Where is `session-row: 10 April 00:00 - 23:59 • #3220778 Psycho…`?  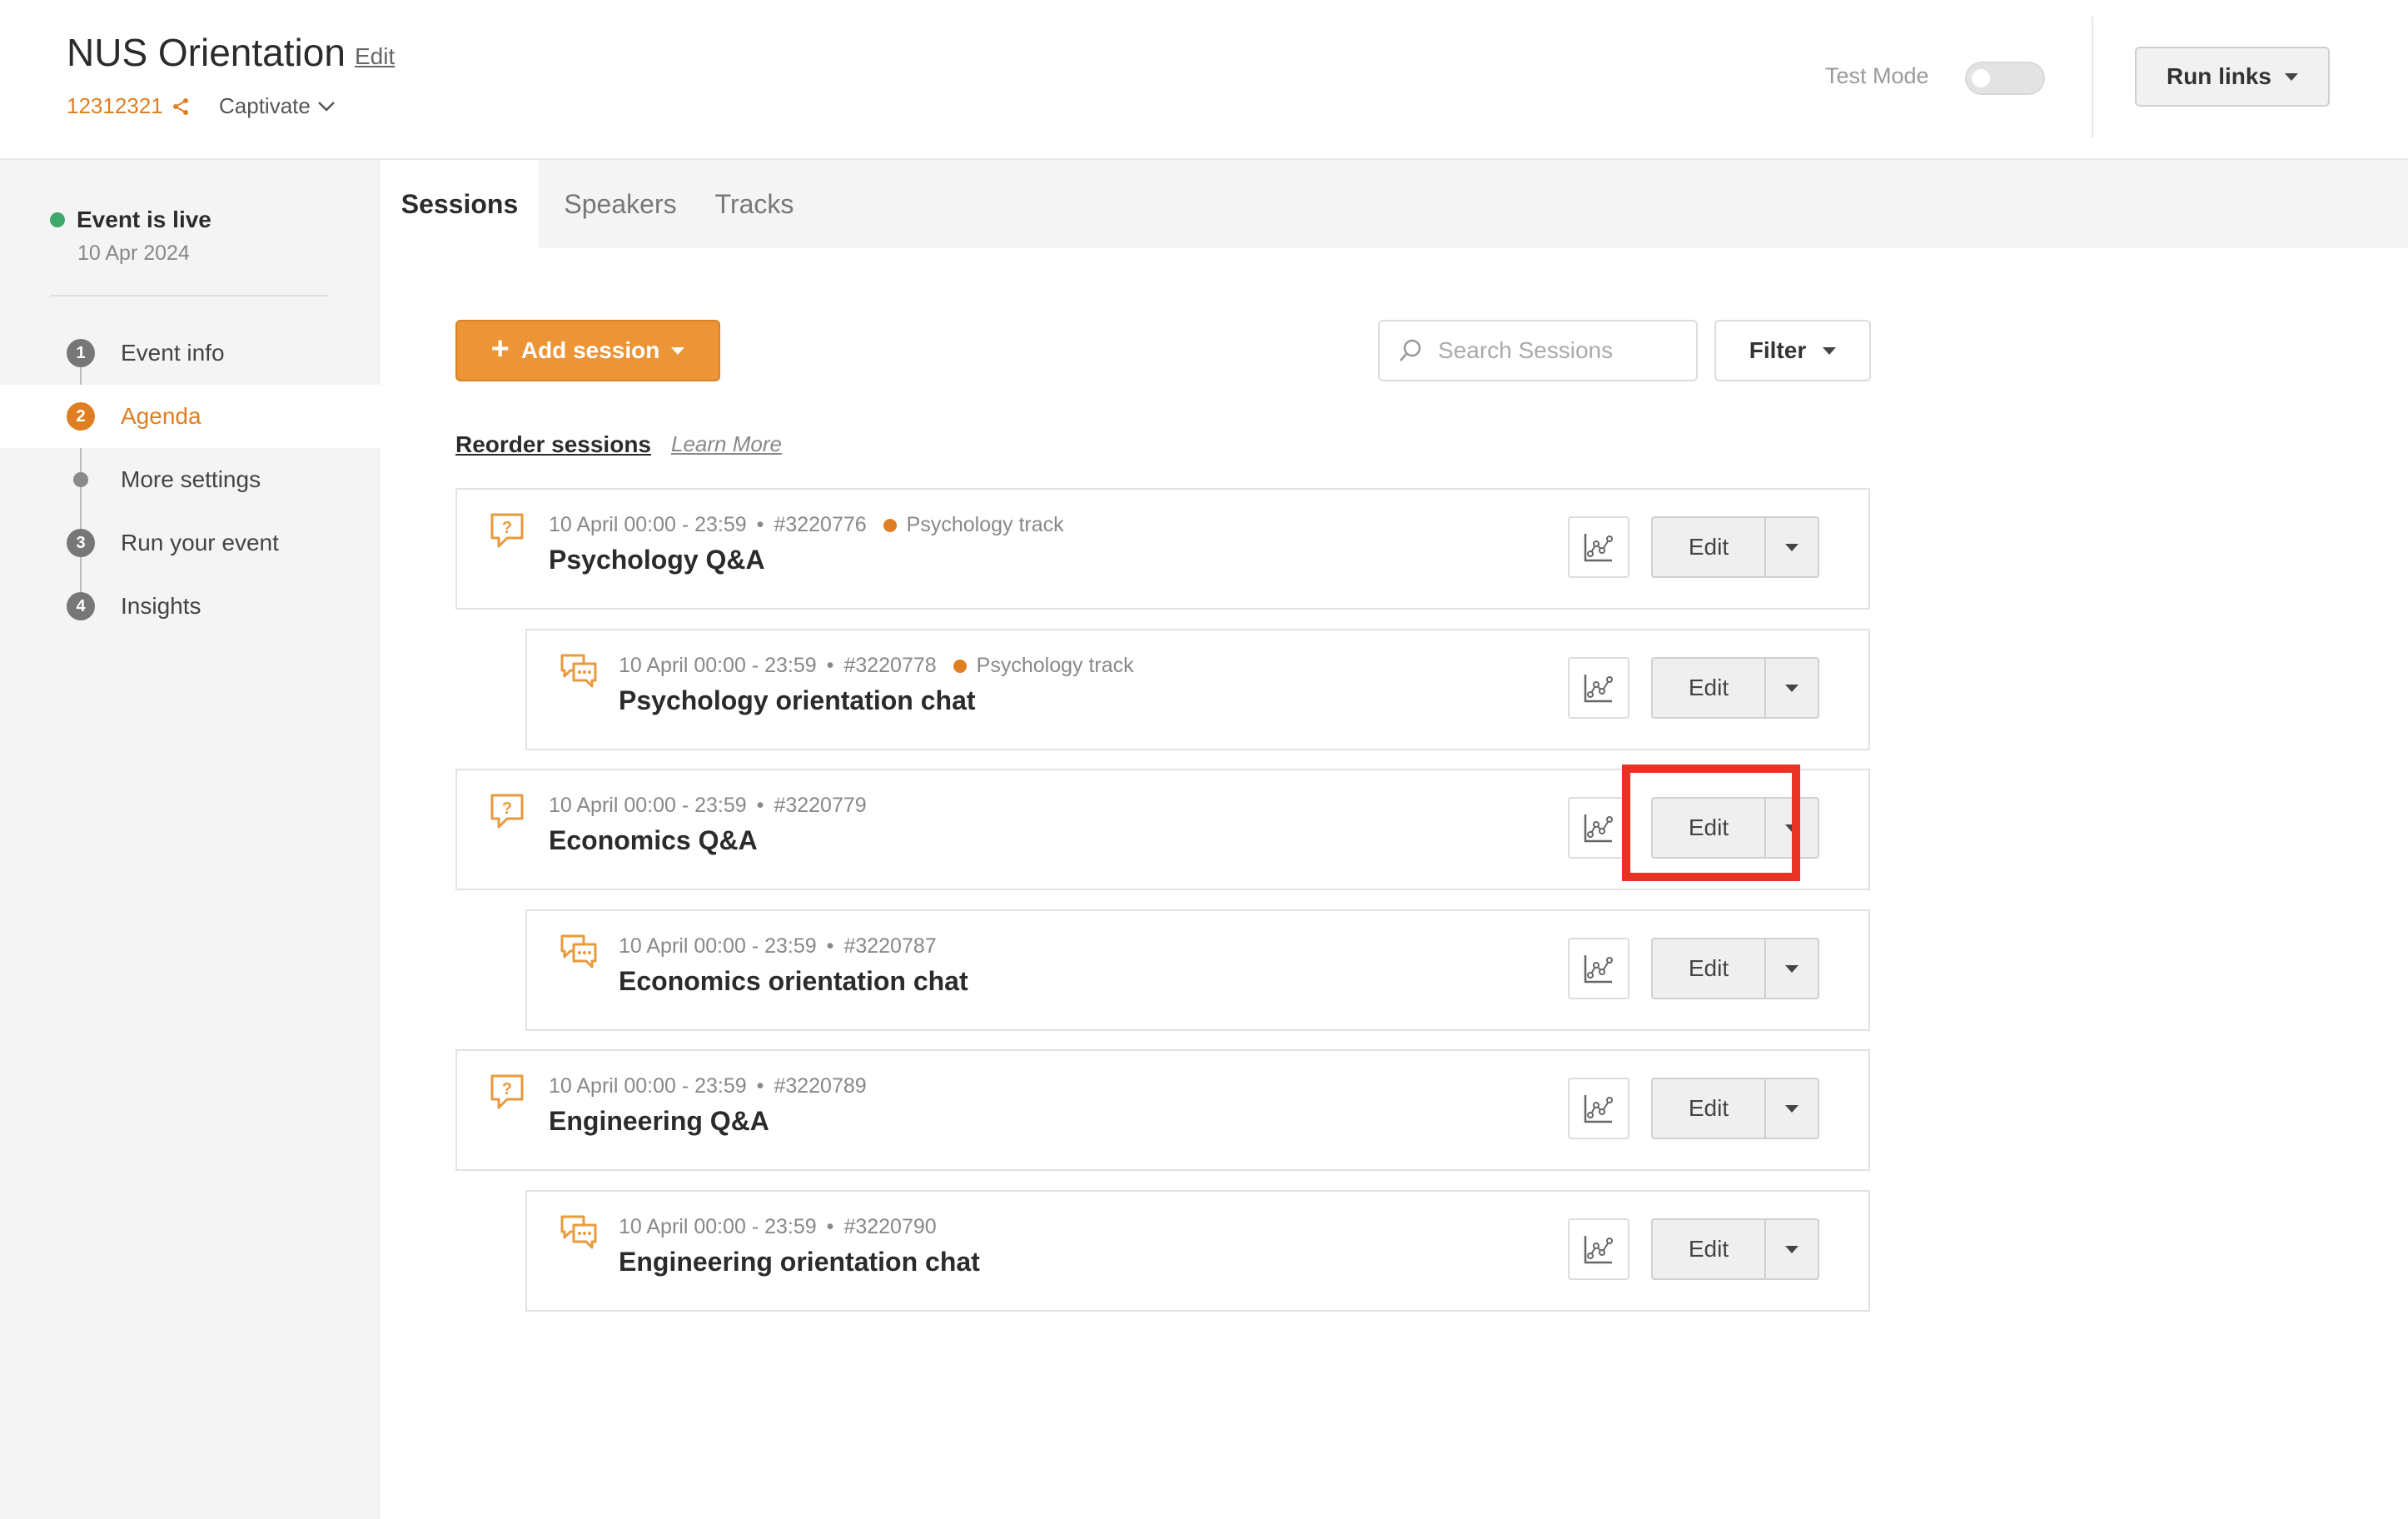 session-row: 10 April 00:00 - 23:59 • #3220778 Psycho… is located at coordinates (1197, 689).